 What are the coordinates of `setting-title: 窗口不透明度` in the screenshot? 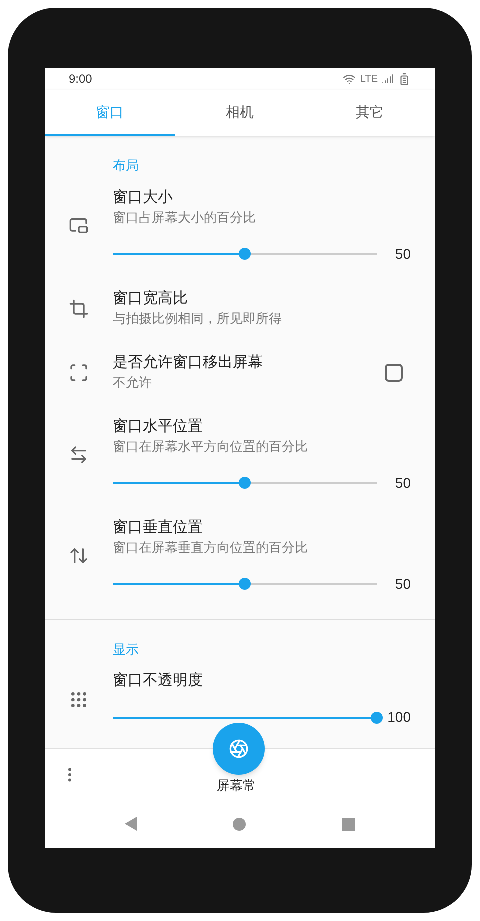 It's located at (158, 681).